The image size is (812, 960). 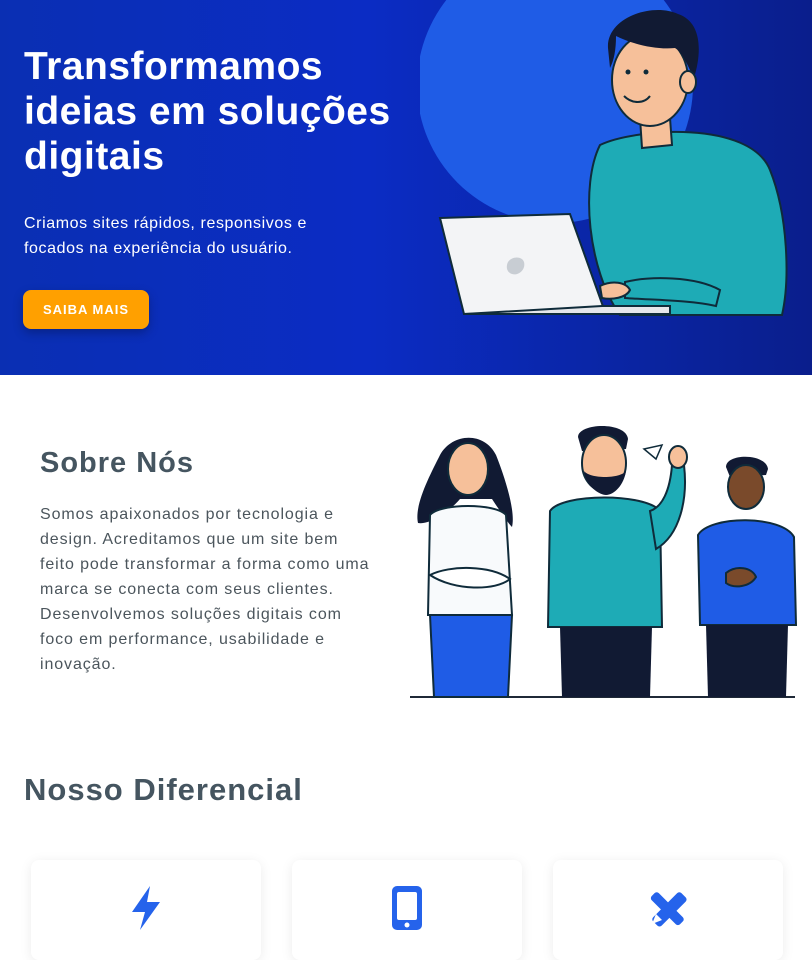 I want to click on design-tools-icon, so click(x=668, y=909).